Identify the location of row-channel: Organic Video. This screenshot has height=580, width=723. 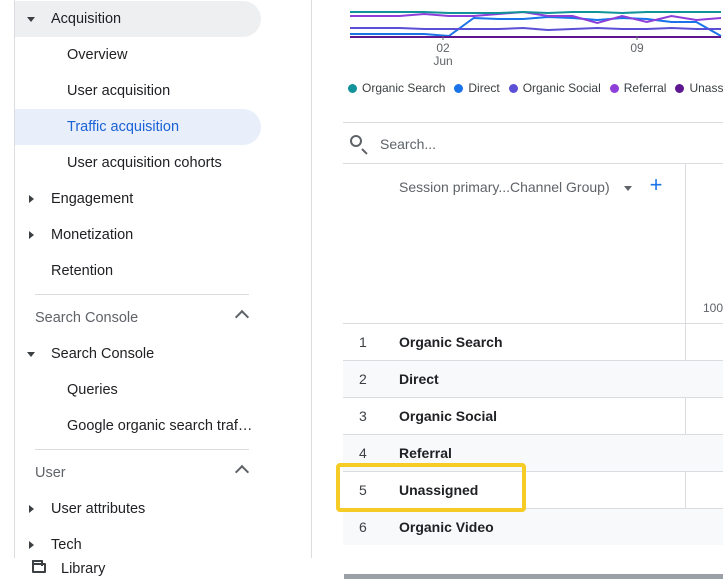
(446, 527).